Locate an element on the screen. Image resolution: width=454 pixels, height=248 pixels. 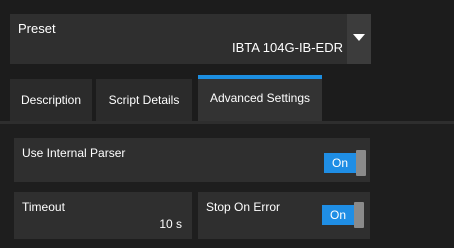
timeout-field: Timeout 10 s is located at coordinates (103, 215).